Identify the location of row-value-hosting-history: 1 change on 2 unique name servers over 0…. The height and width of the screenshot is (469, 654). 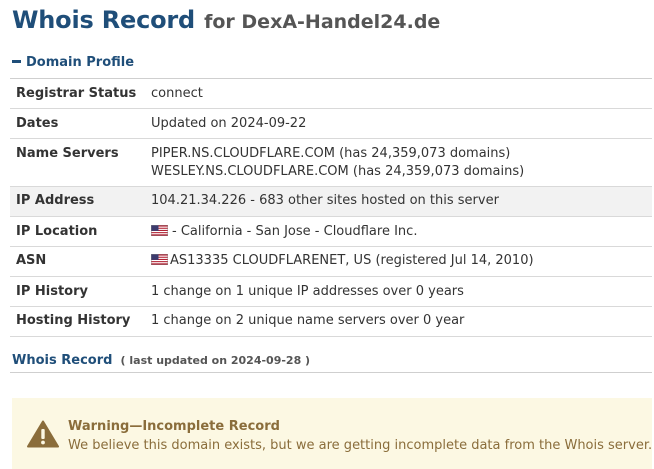
(308, 320).